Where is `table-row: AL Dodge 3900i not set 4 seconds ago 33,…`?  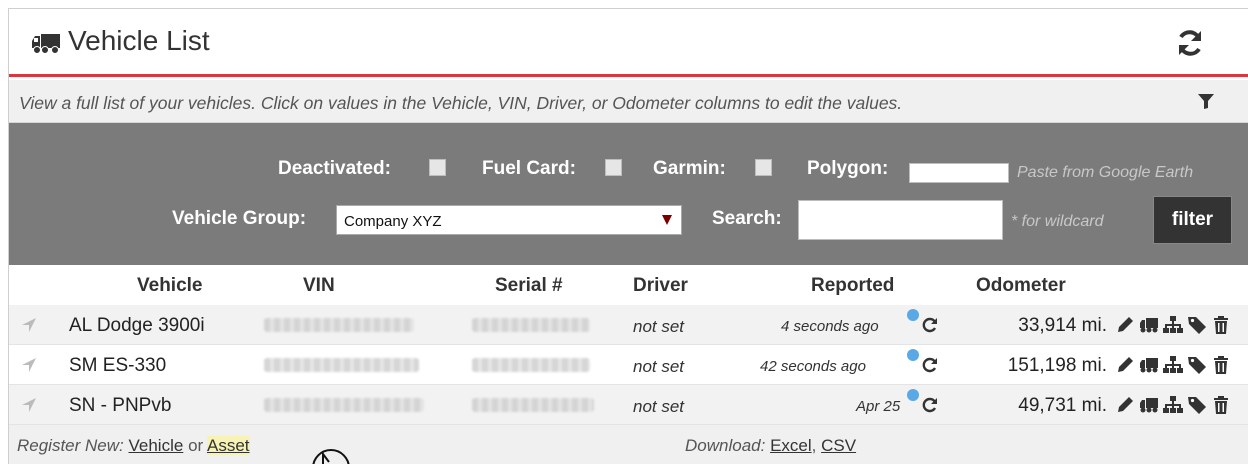
table-row: AL Dodge 3900i not set 4 seconds ago 33,… is located at coordinates (628, 325).